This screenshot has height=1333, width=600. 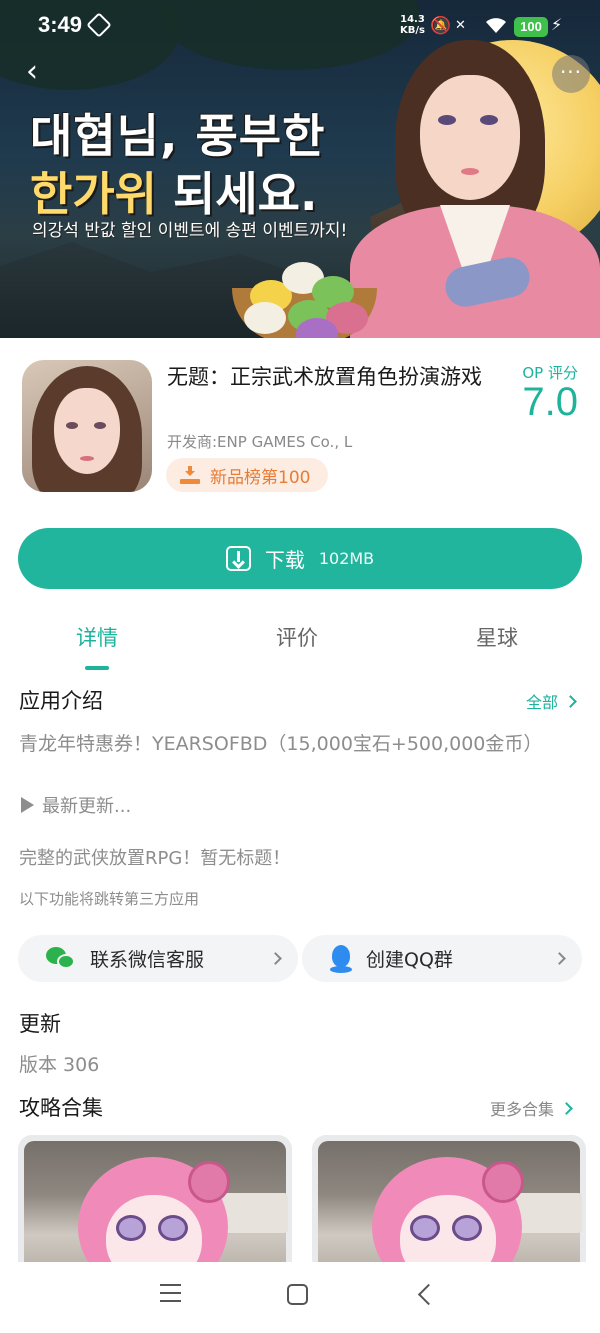 I want to click on back-icon, so click(x=428, y=1294).